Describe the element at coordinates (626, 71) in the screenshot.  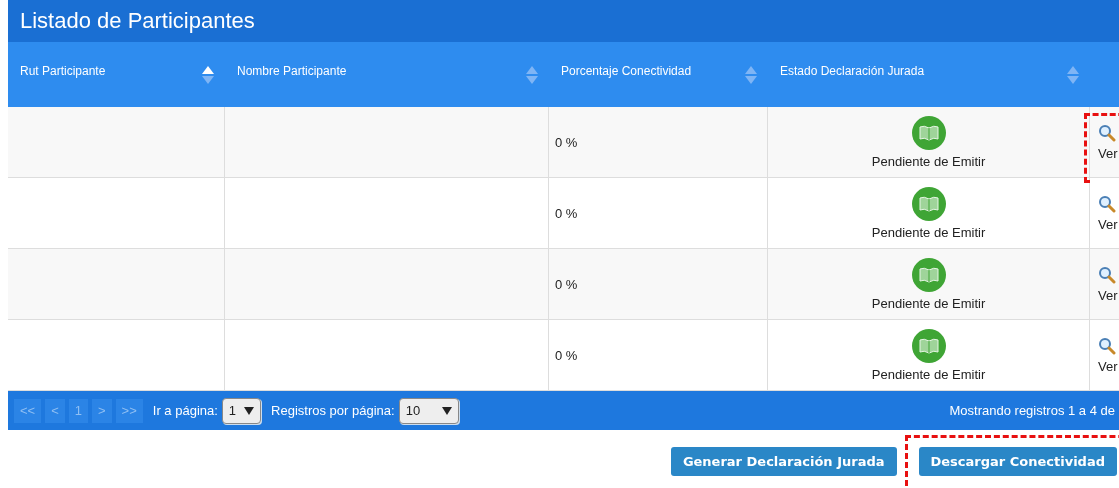
I see `column-title: Porcentaje Conectividad` at that location.